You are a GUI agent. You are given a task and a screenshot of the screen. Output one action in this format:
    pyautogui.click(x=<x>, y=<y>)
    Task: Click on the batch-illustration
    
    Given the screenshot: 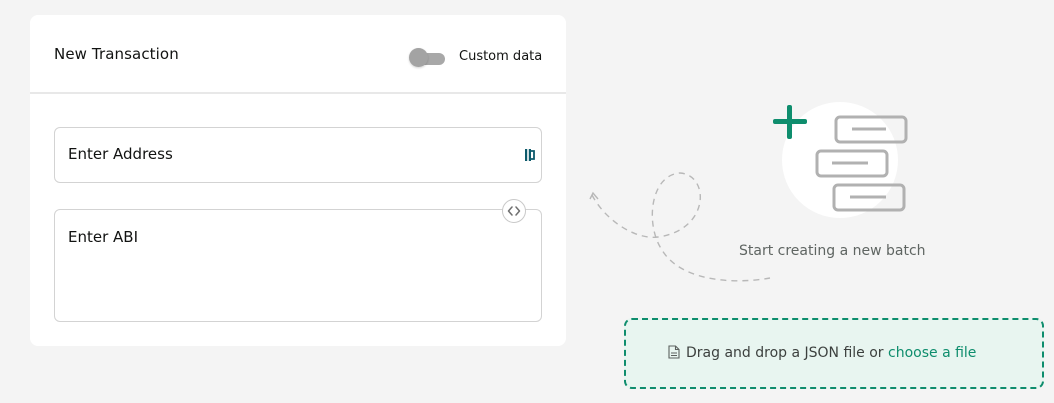 What is the action you would take?
    pyautogui.click(x=748, y=192)
    